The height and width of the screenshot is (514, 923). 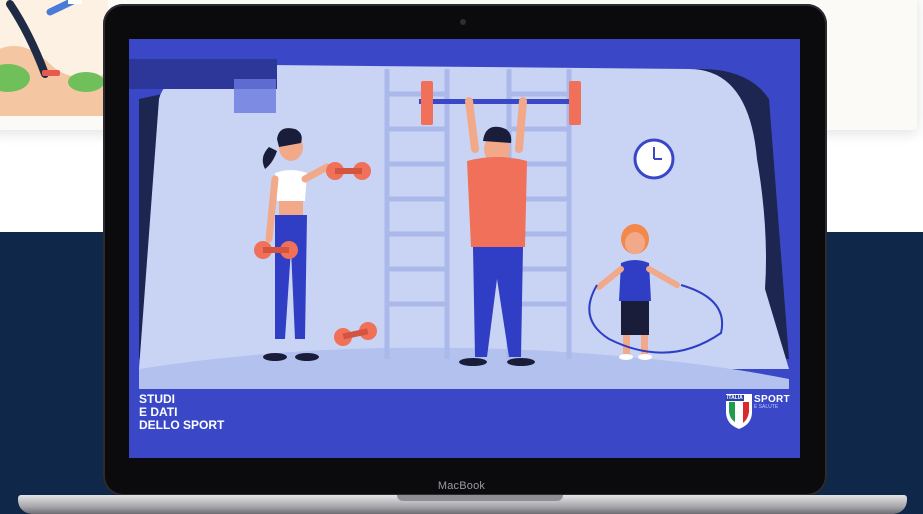 What do you see at coordinates (54, 58) in the screenshot?
I see `background-illustration` at bounding box center [54, 58].